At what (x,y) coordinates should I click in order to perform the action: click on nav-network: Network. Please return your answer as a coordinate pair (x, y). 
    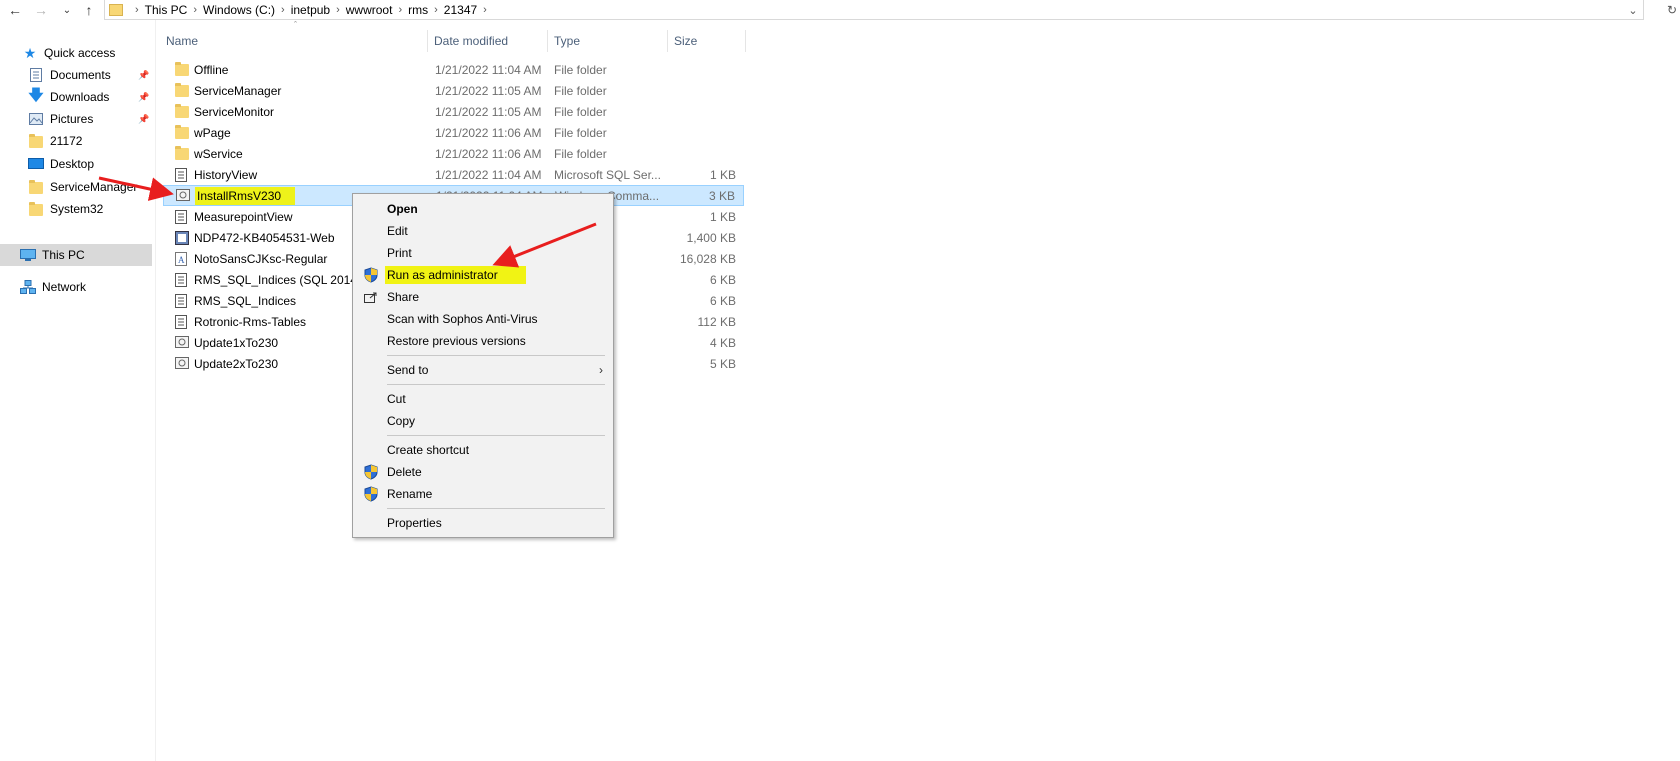
    Looking at the image, I should click on (53, 287).